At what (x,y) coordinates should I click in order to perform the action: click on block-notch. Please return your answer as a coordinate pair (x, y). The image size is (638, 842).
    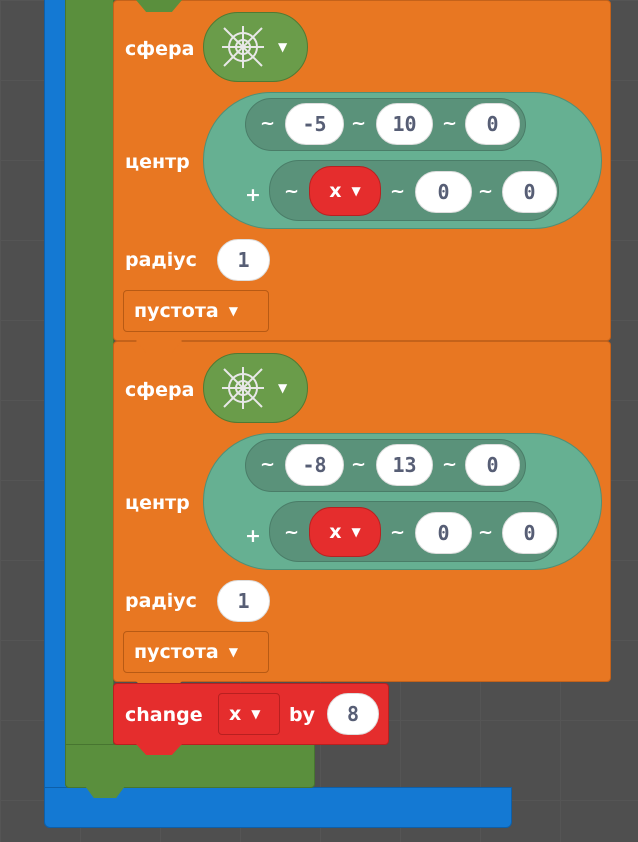
    Looking at the image, I should click on (159, 6).